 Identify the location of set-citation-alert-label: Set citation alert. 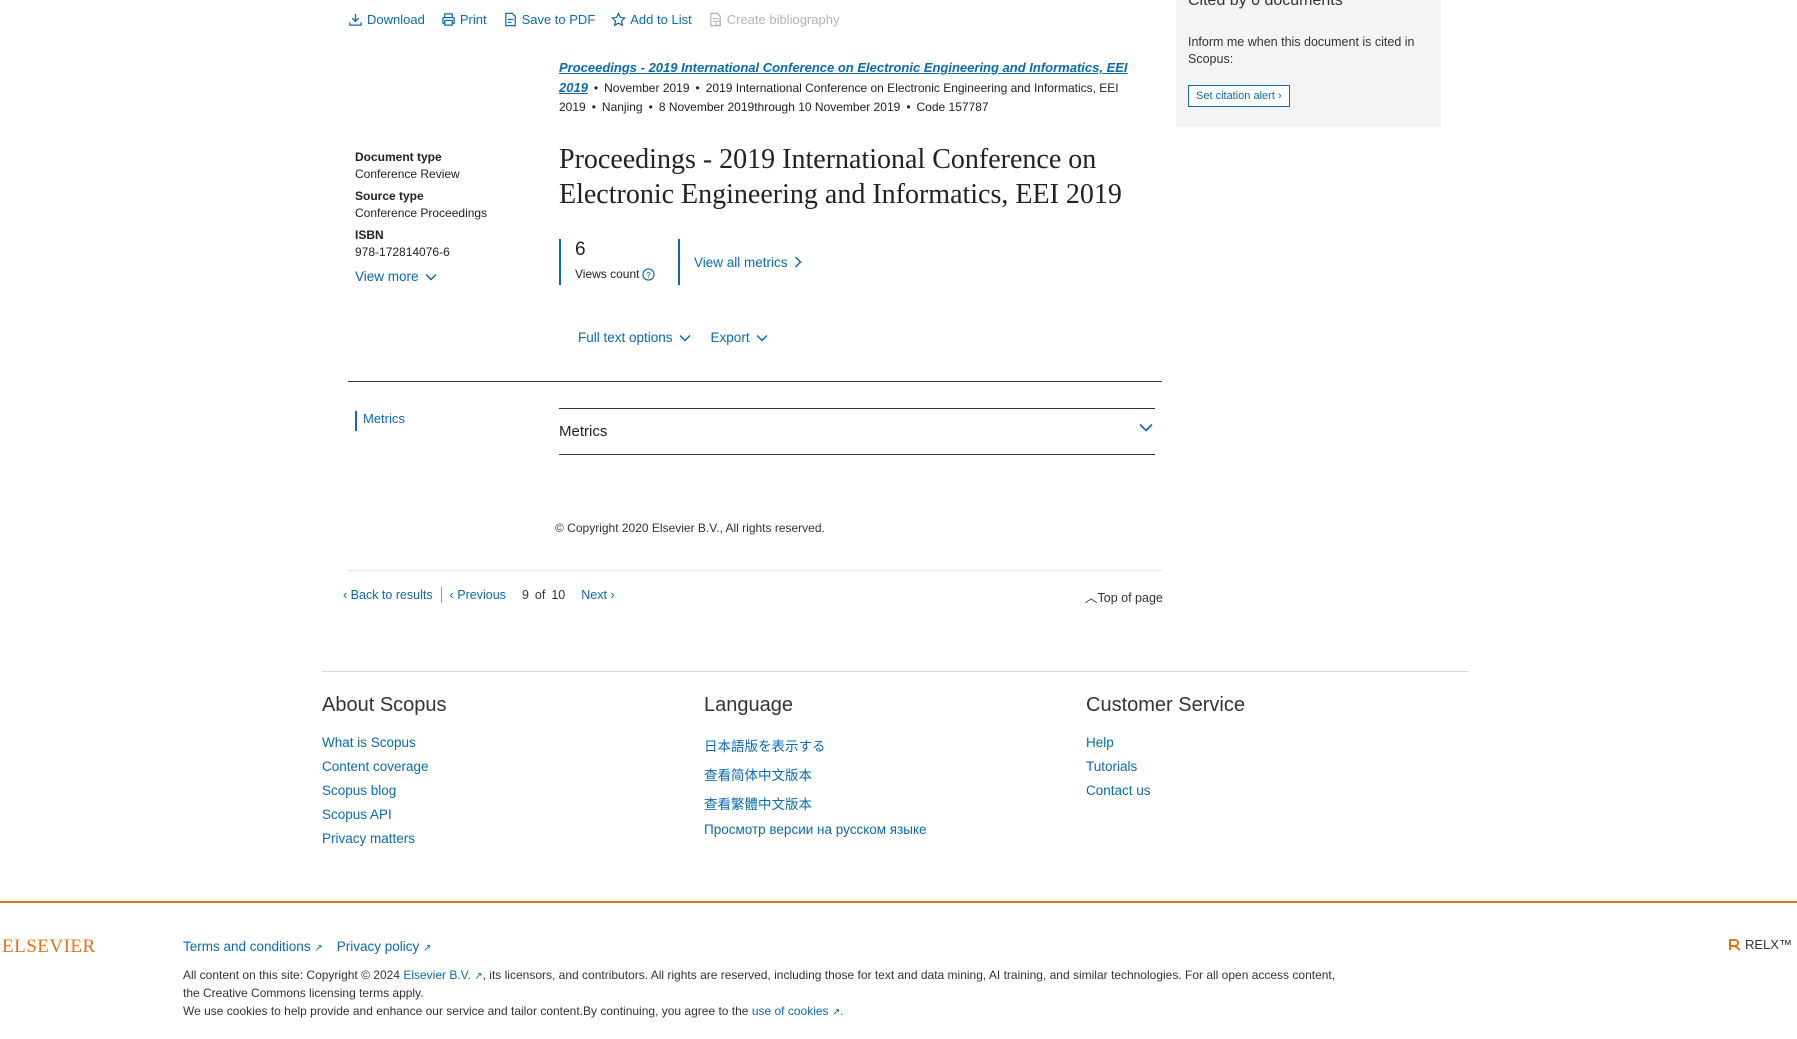
(1235, 96).